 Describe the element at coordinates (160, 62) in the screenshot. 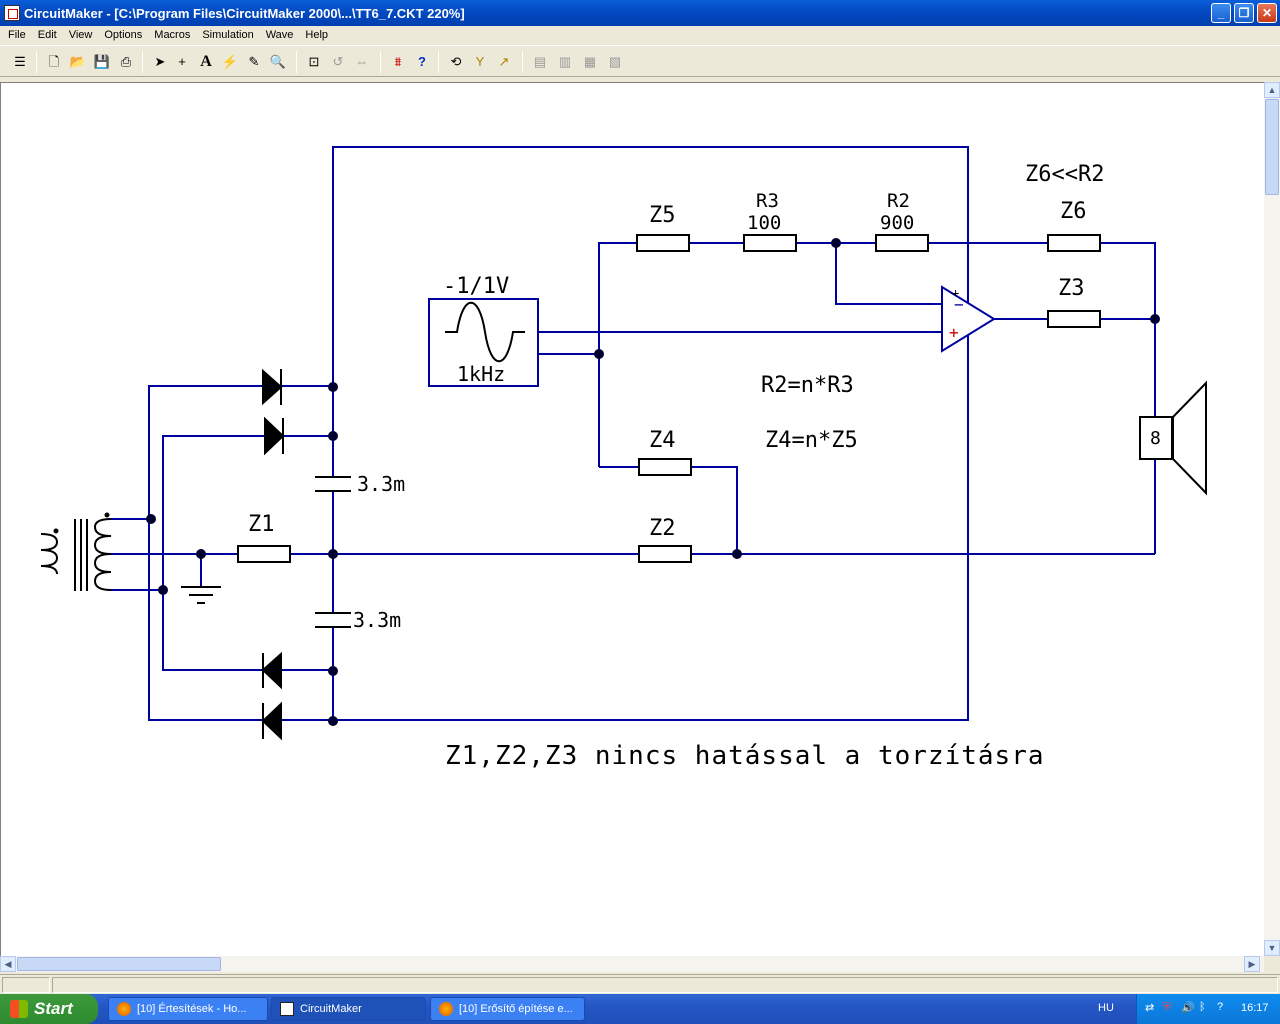

I see `arrow-tool-icon: ➤` at that location.